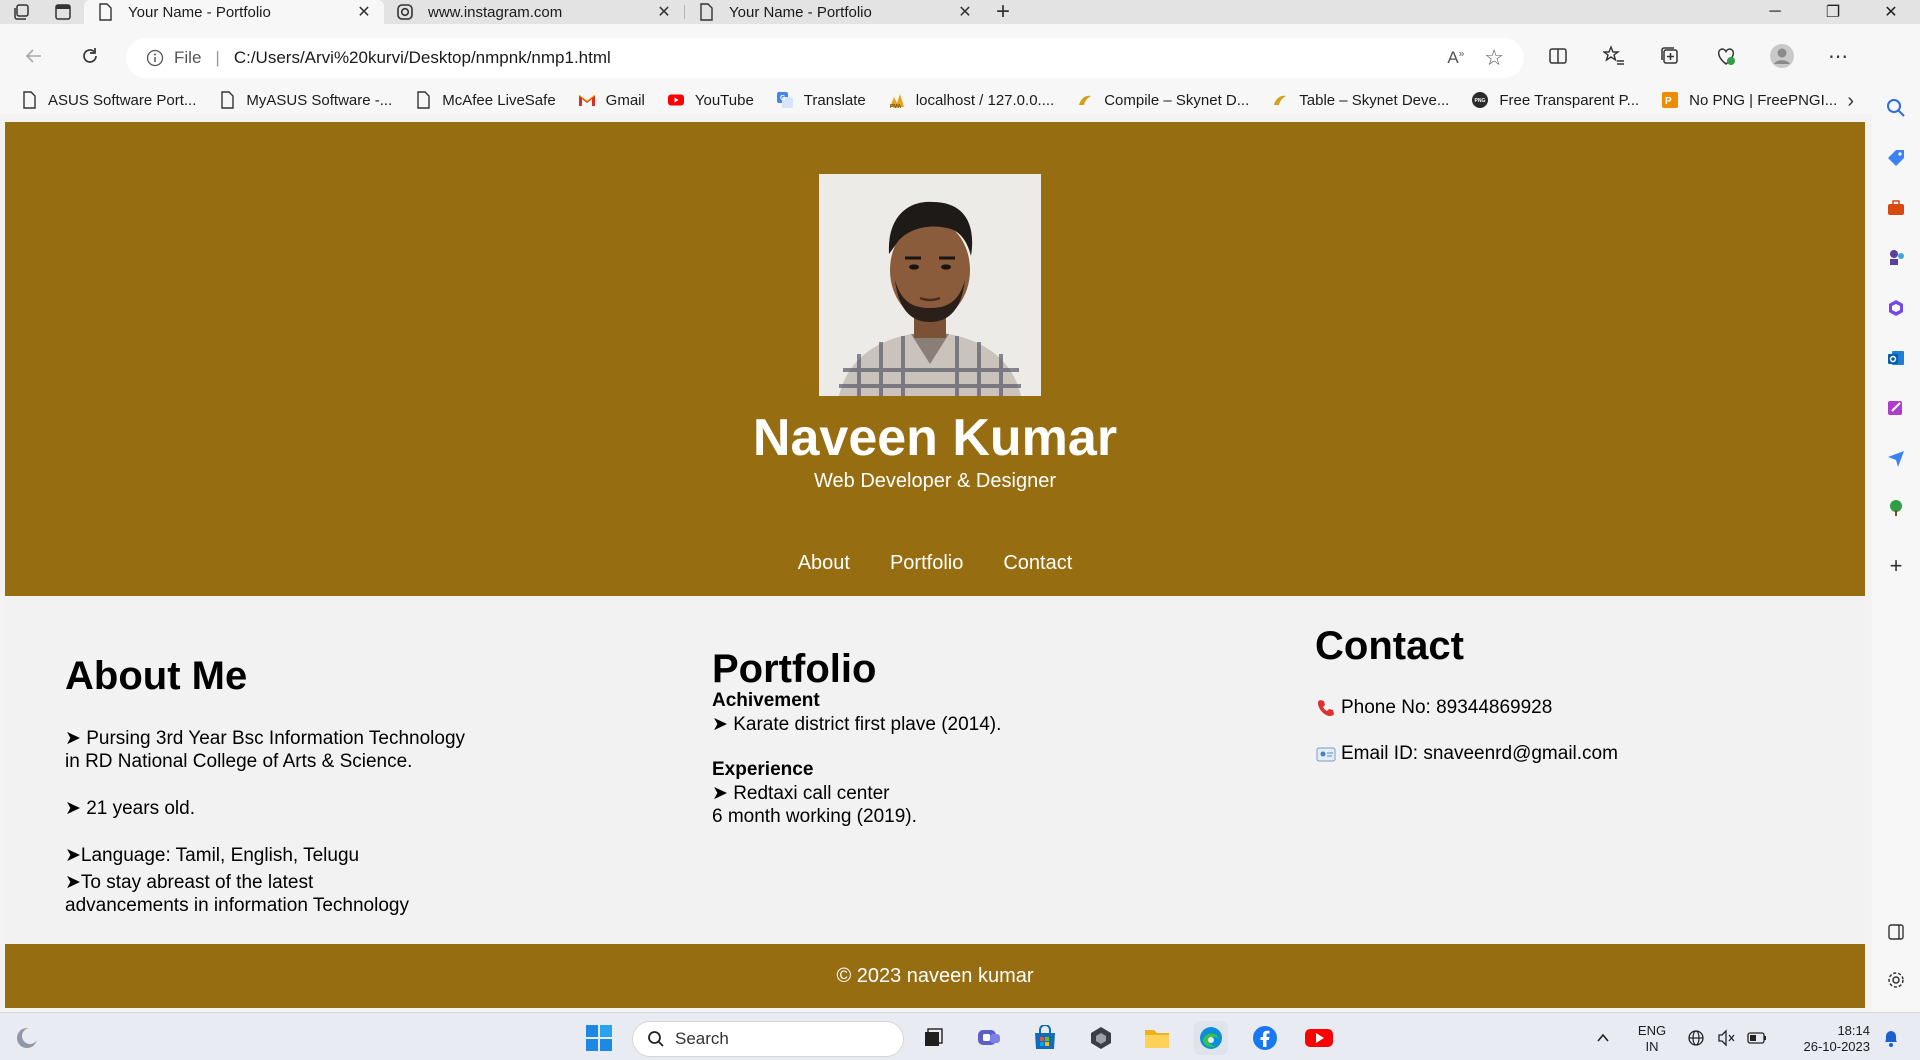 The height and width of the screenshot is (1060, 1920). What do you see at coordinates (1157, 1038) in the screenshot?
I see `file-explorer-icon` at bounding box center [1157, 1038].